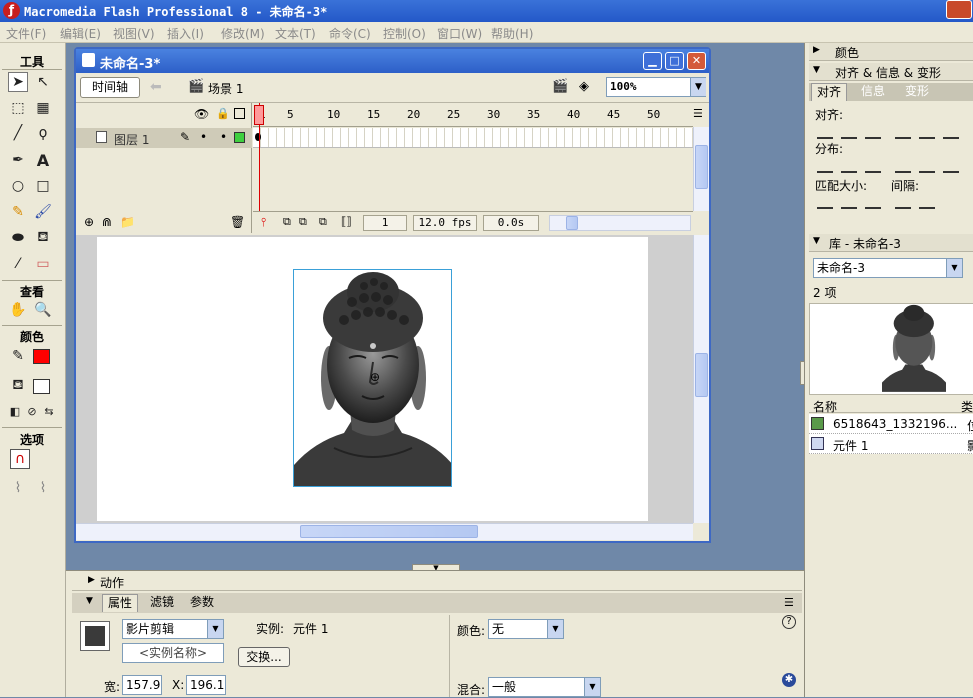  I want to click on instance-name-input: <实例名称>, so click(173, 653).